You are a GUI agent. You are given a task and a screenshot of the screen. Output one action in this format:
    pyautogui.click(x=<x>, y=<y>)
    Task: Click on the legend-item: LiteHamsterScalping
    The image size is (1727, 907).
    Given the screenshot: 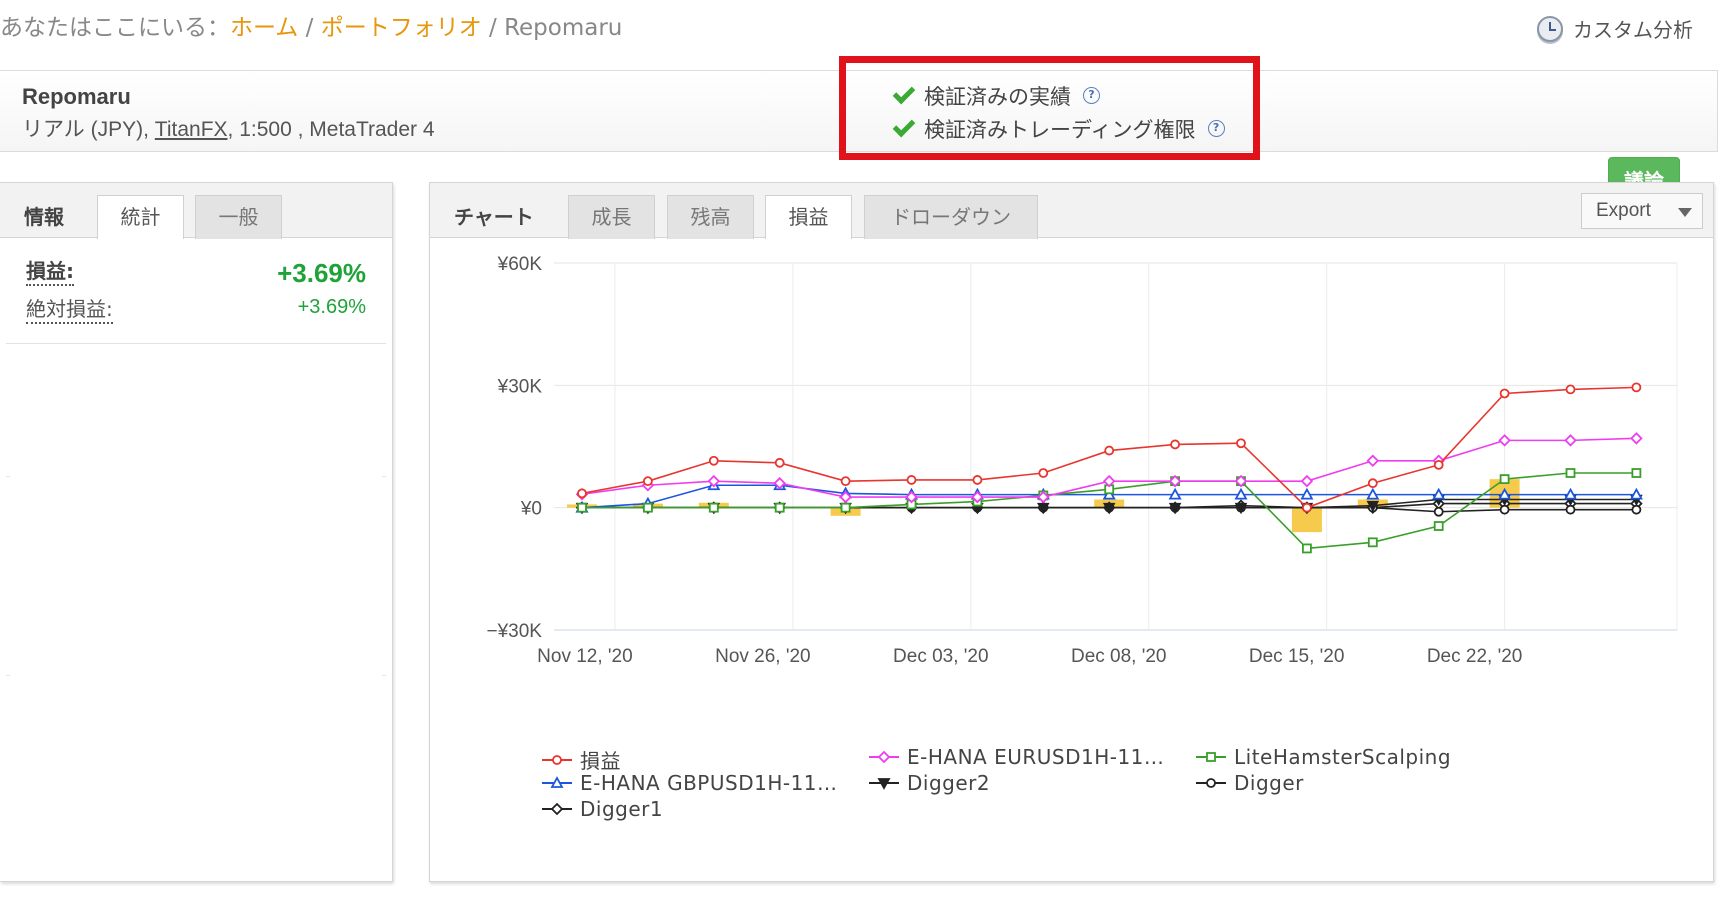 What is the action you would take?
    pyautogui.click(x=1323, y=757)
    